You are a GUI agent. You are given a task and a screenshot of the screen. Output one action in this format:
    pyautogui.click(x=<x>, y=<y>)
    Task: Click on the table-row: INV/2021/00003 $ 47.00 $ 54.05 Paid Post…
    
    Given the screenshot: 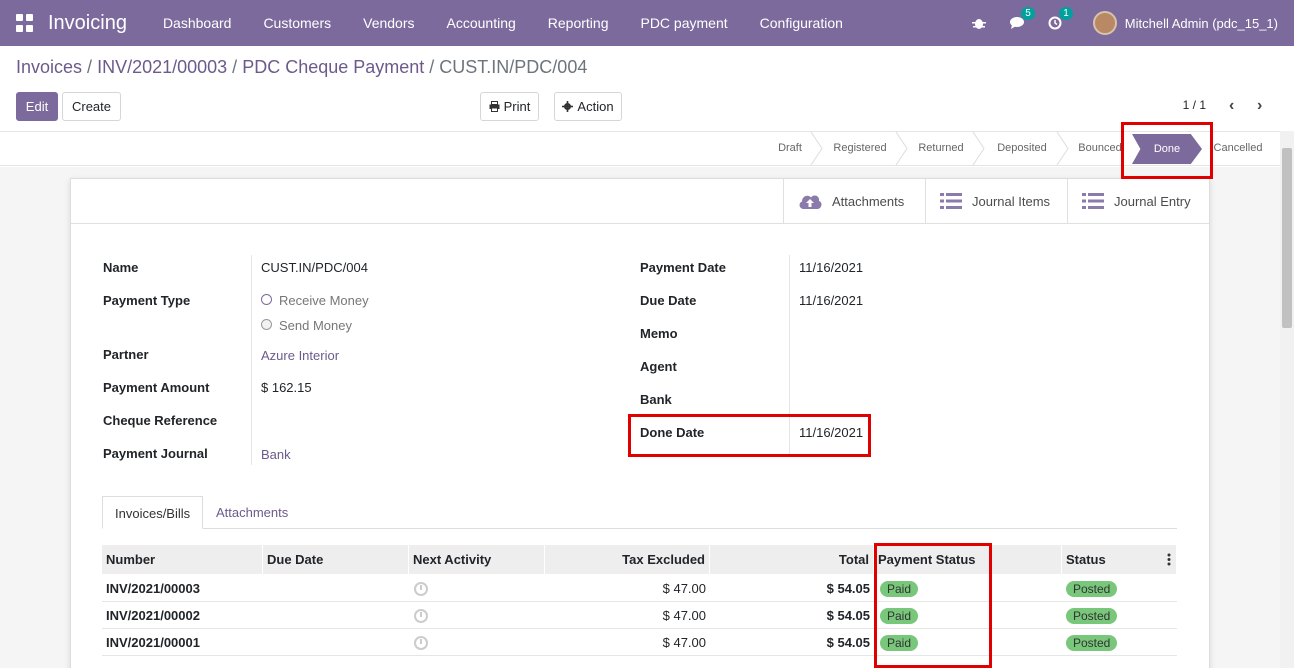 What is the action you would take?
    pyautogui.click(x=639, y=588)
    